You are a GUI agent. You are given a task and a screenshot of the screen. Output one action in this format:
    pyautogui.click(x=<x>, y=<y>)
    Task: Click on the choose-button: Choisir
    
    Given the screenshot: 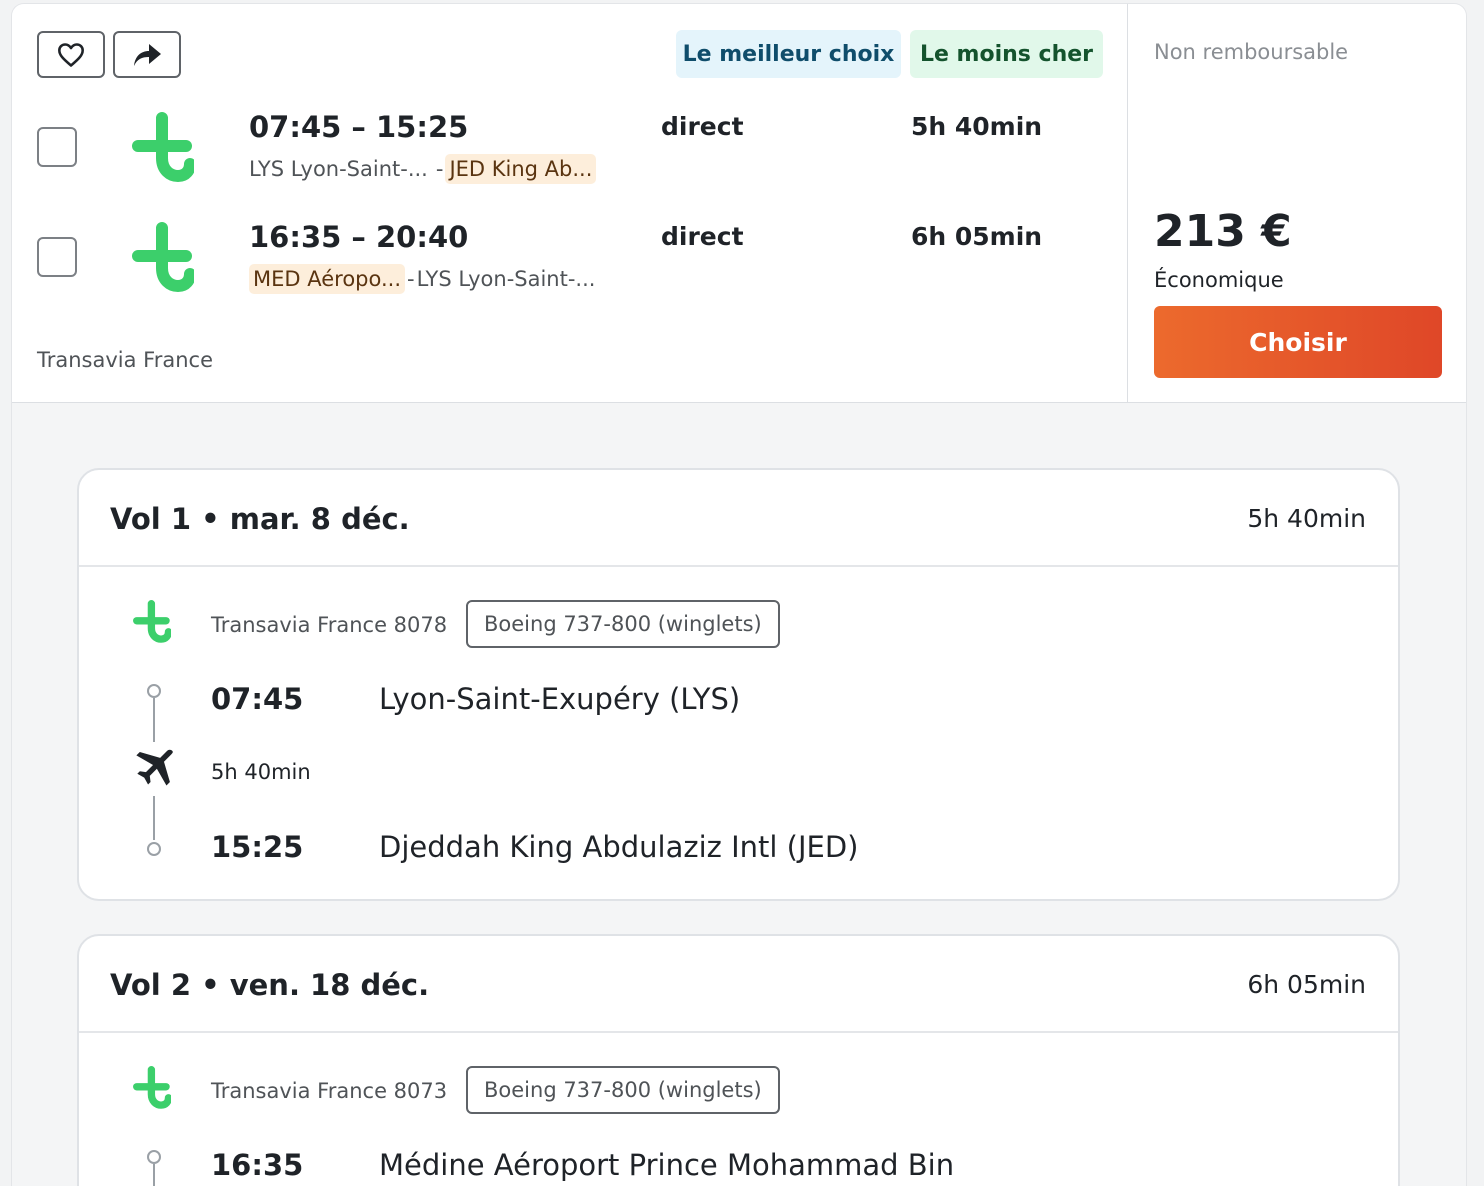 What is the action you would take?
    pyautogui.click(x=1298, y=342)
    